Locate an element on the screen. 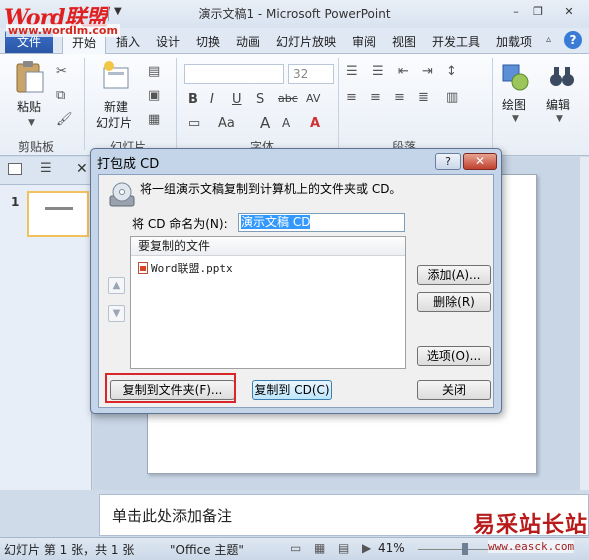  slides-panel: ☰ ✕ 1 is located at coordinates (46, 323).